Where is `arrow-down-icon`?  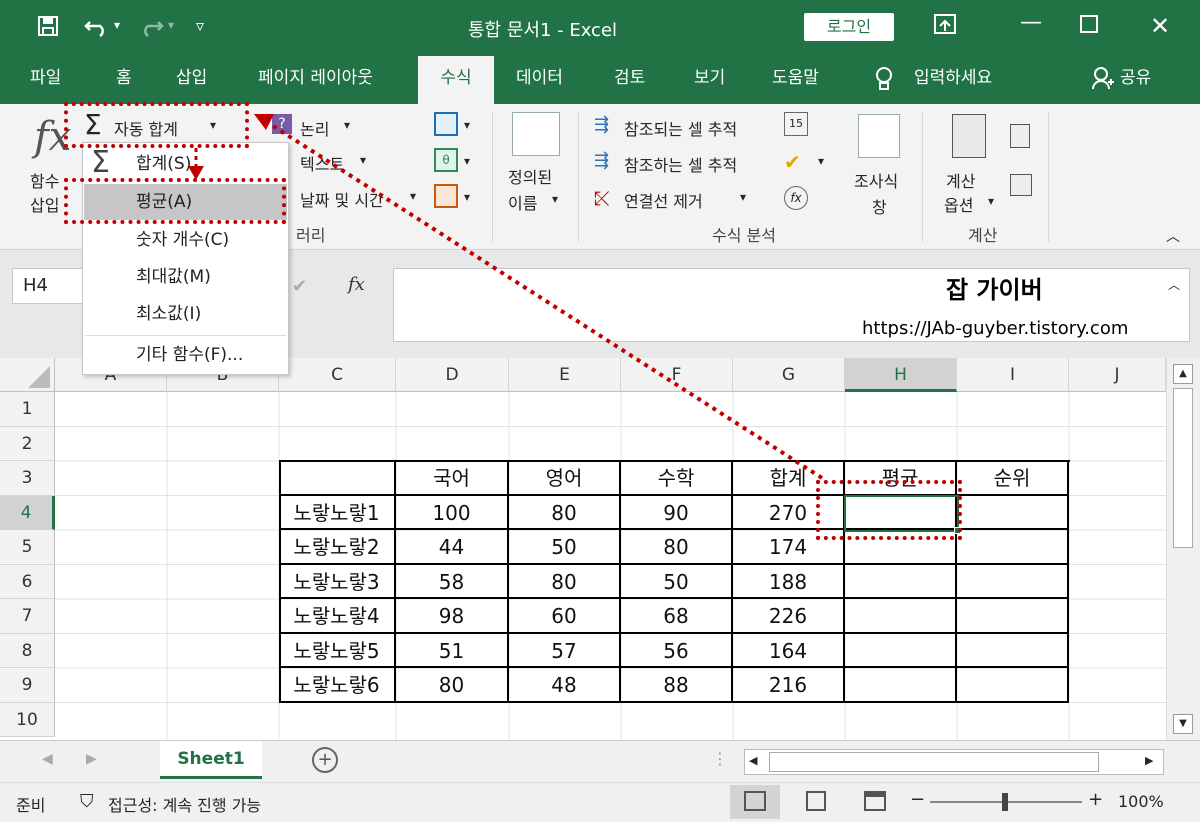
arrow-down-icon is located at coordinates (196, 173).